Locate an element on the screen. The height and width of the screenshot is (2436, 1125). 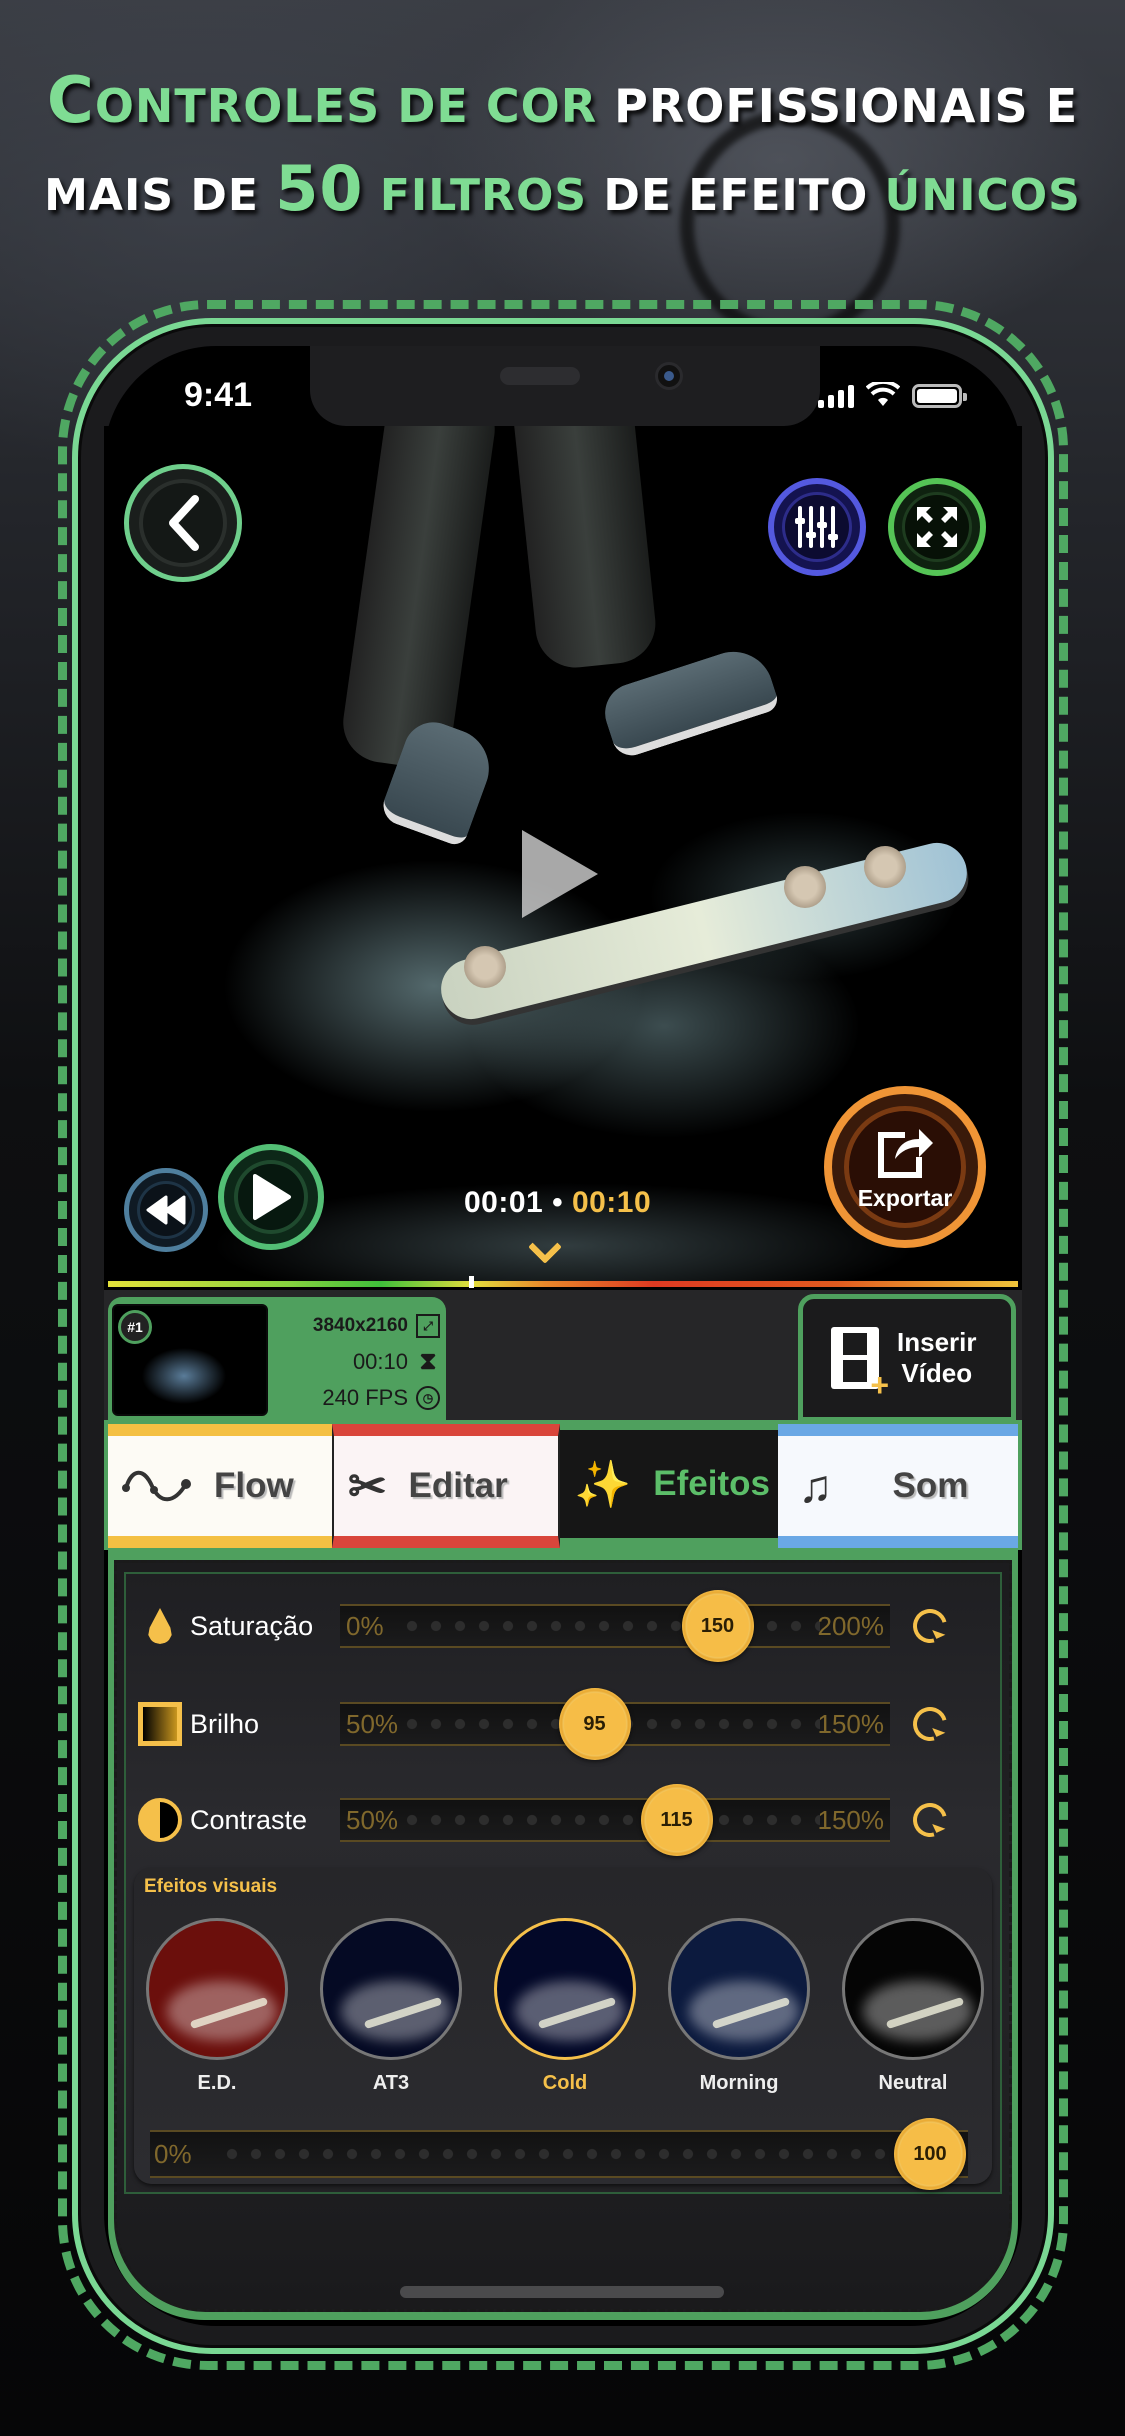
slider-knob: 115 is located at coordinates (676, 1820).